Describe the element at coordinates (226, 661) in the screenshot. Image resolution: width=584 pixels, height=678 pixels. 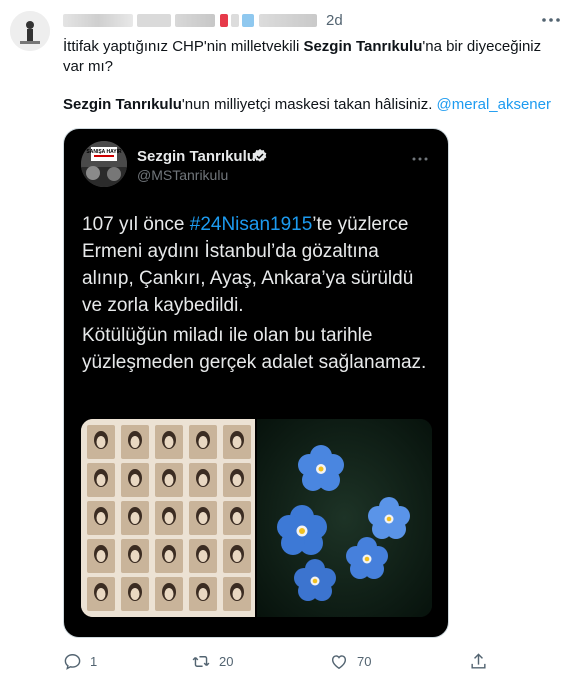
I see `retweet-count: 20` at that location.